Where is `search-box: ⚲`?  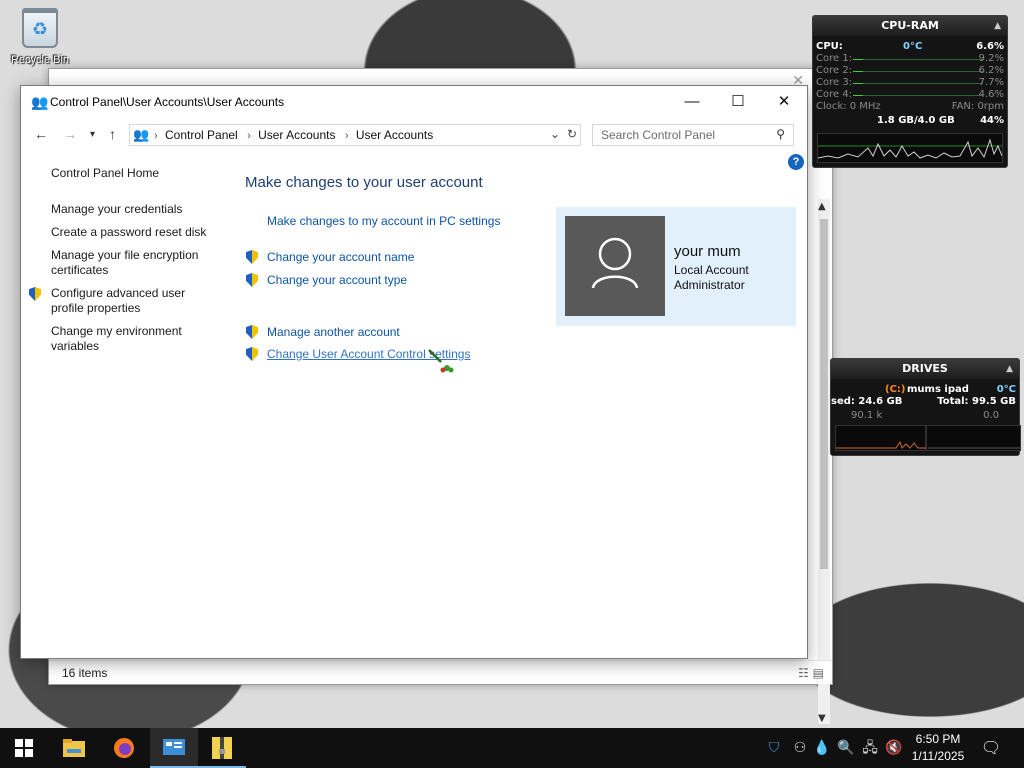
search-box: ⚲ is located at coordinates (693, 135).